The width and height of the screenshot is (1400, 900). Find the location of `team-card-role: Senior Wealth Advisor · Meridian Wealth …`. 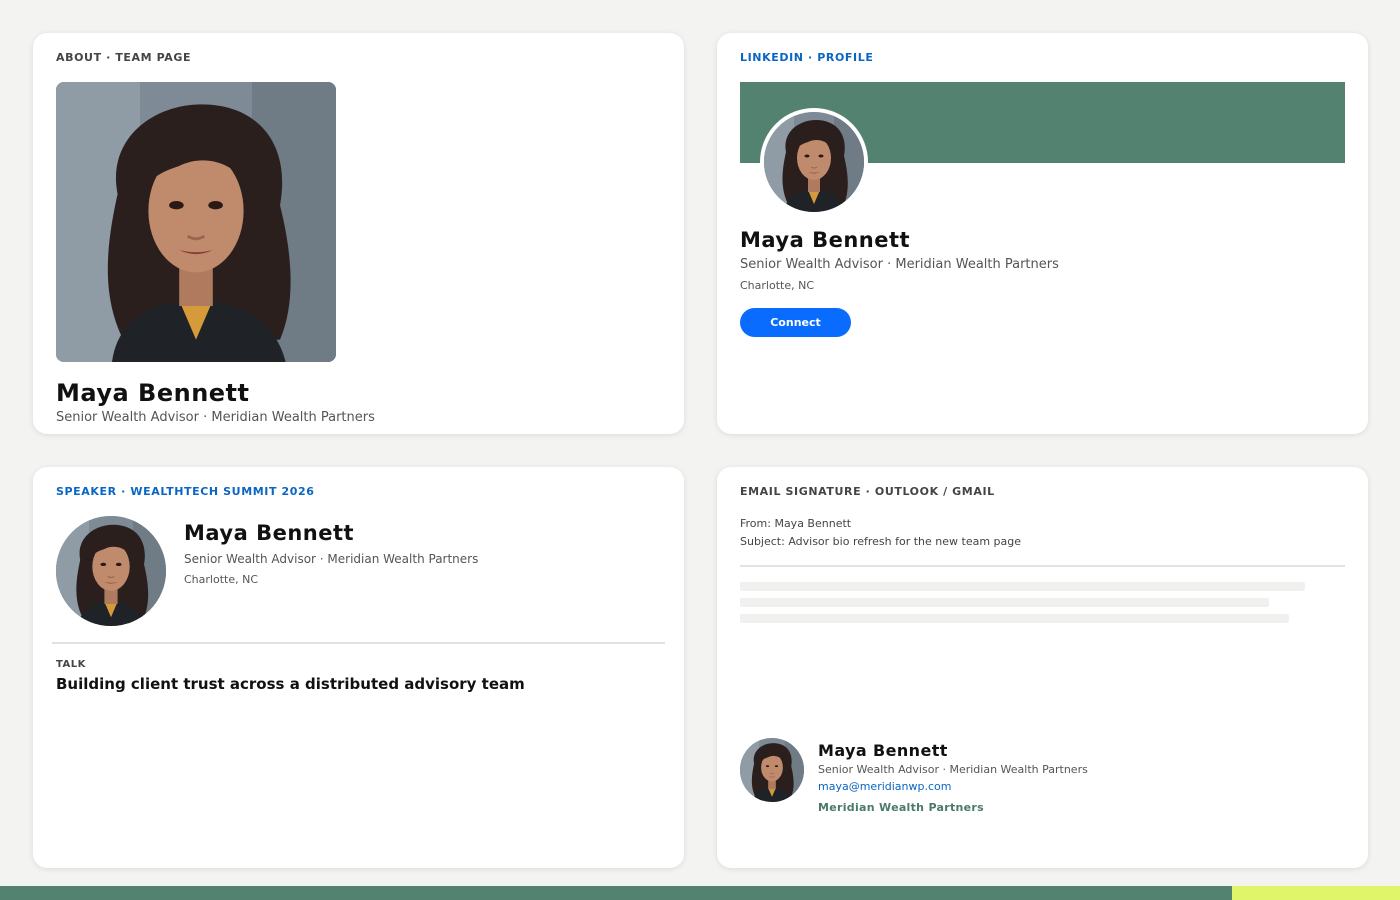

team-card-role: Senior Wealth Advisor · Meridian Wealth … is located at coordinates (215, 417).